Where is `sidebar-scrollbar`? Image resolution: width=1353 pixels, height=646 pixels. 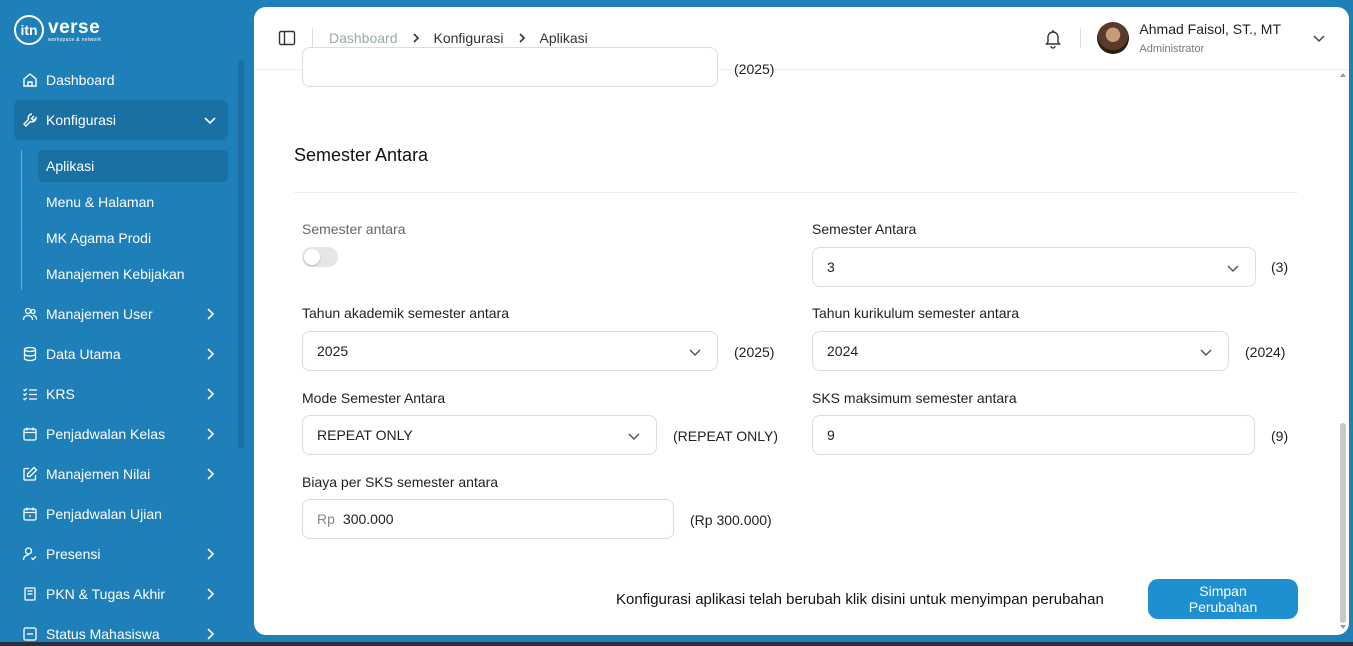
sidebar-scrollbar is located at coordinates (241, 254).